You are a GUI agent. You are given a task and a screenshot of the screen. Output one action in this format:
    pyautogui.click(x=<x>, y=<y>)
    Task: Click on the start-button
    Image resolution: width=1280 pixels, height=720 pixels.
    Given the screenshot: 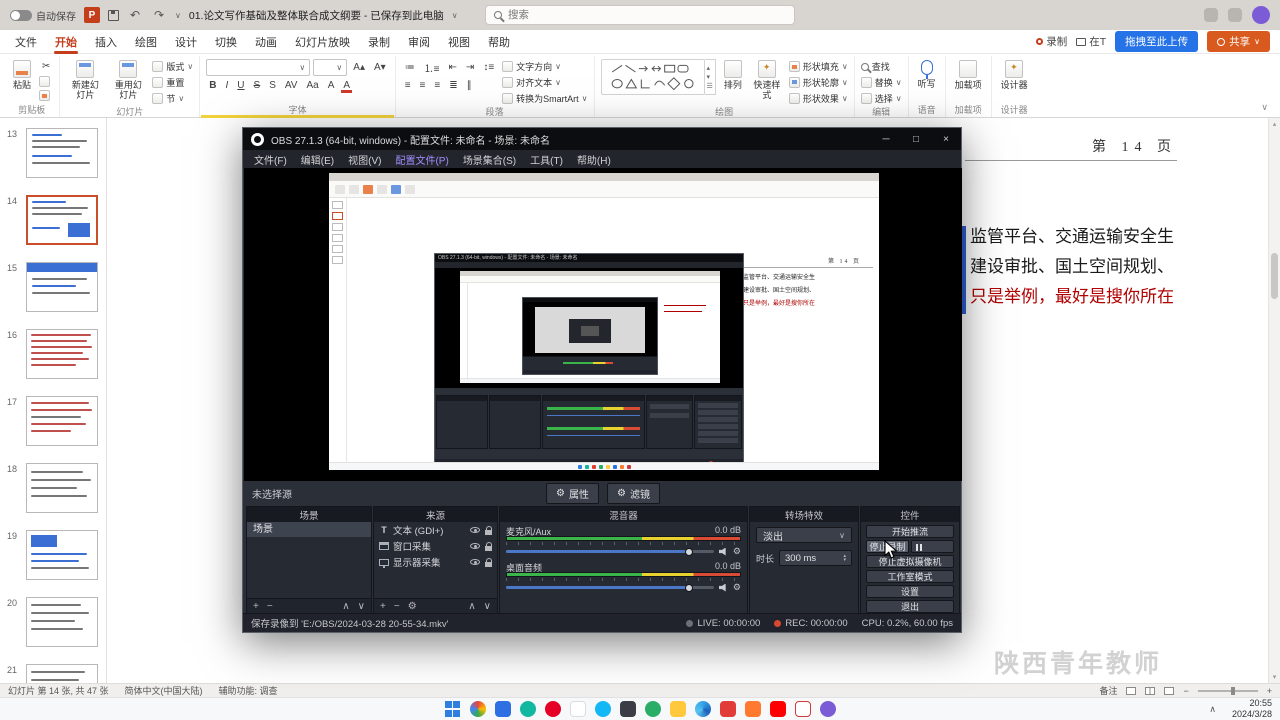 What is the action you would take?
    pyautogui.click(x=452, y=709)
    